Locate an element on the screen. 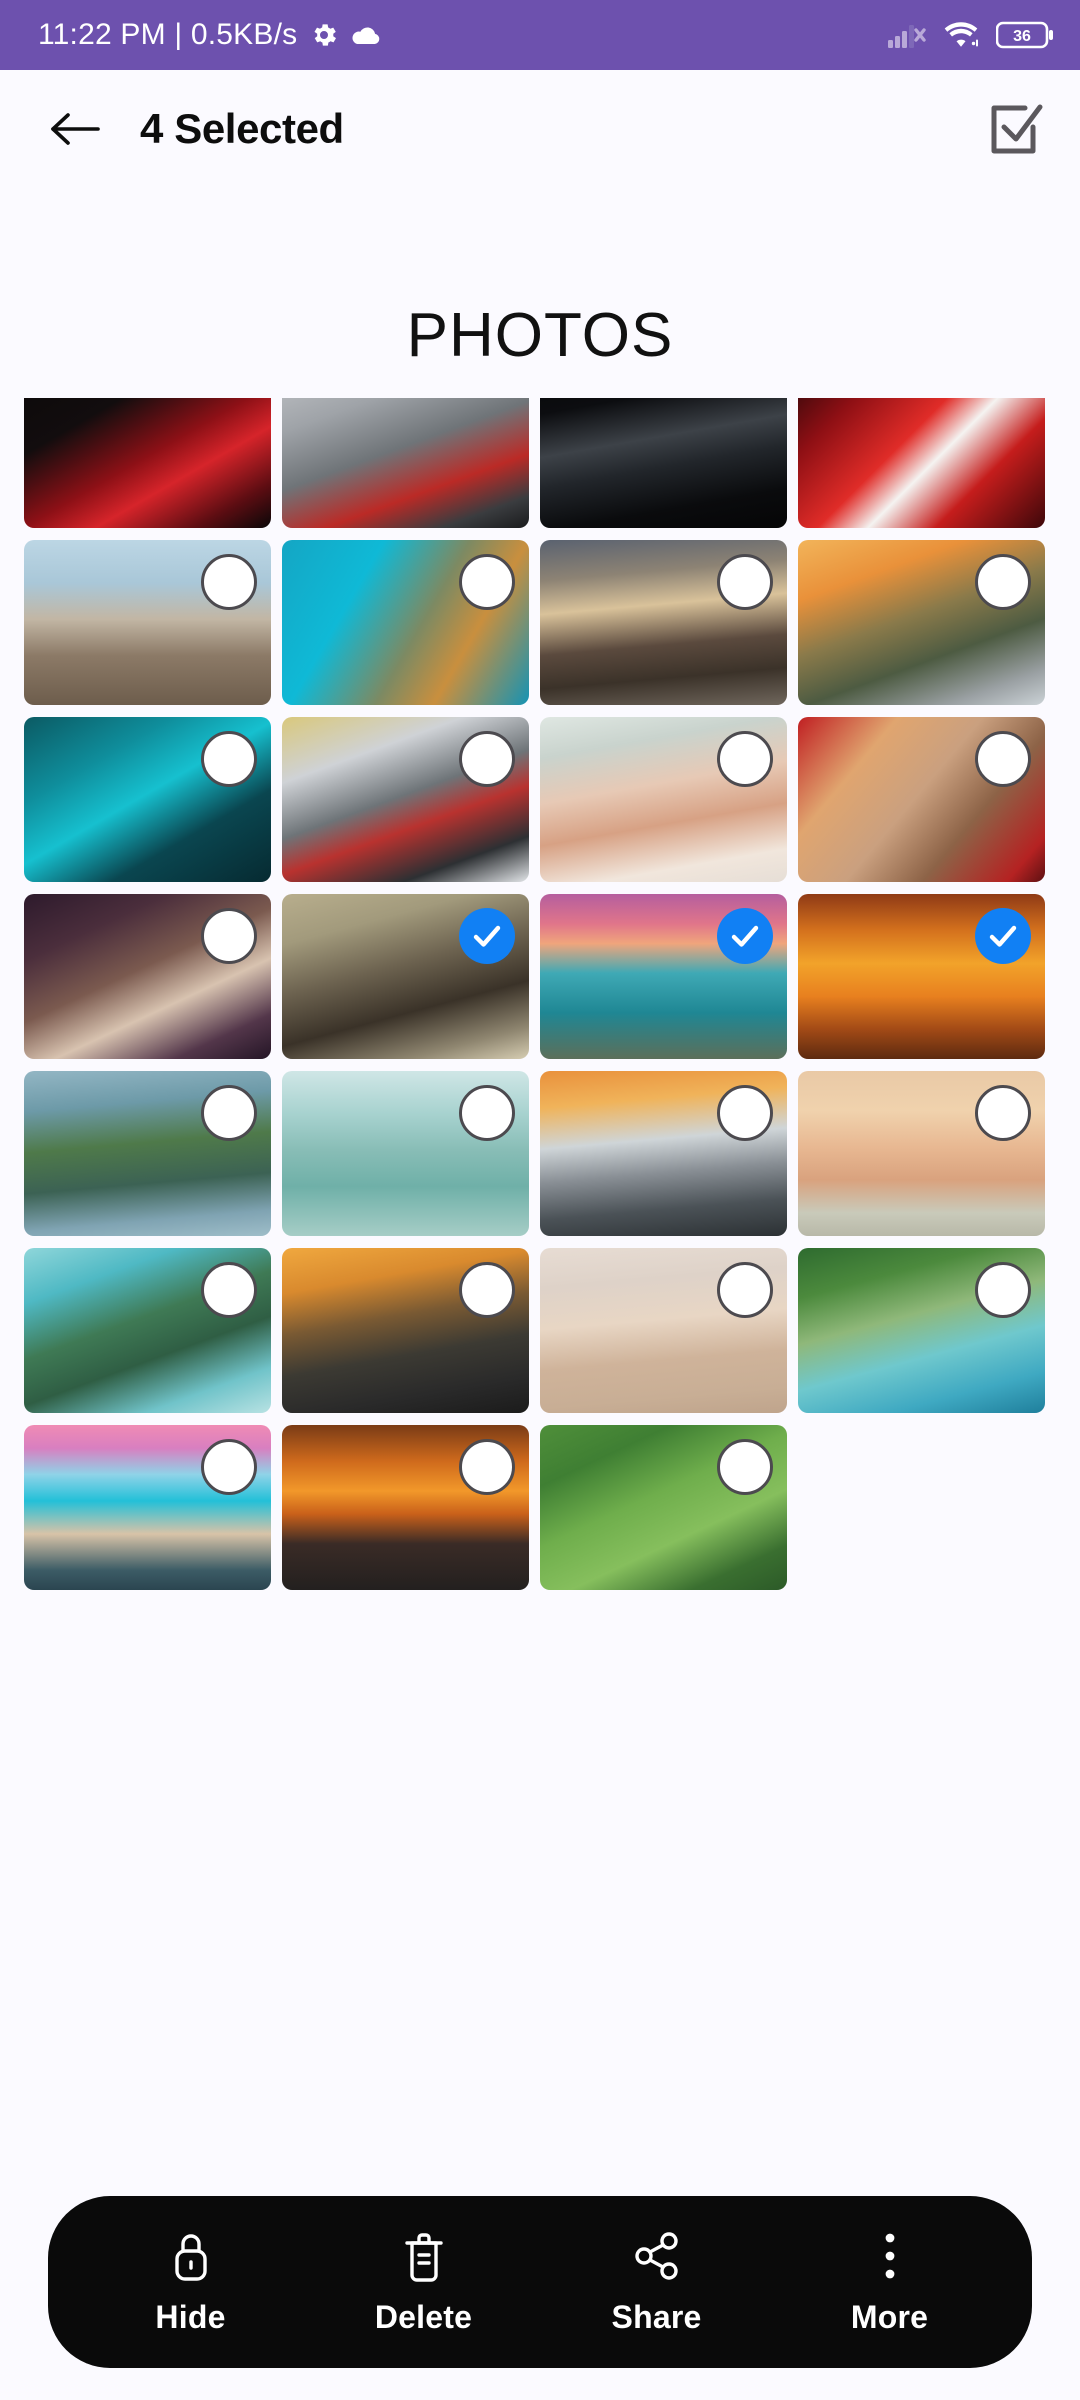 The width and height of the screenshot is (1080, 2400). lock-icon is located at coordinates (191, 2256).